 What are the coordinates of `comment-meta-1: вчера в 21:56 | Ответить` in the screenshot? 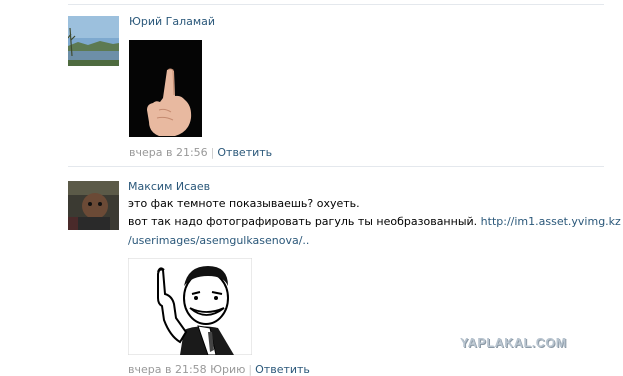 It's located at (200, 152).